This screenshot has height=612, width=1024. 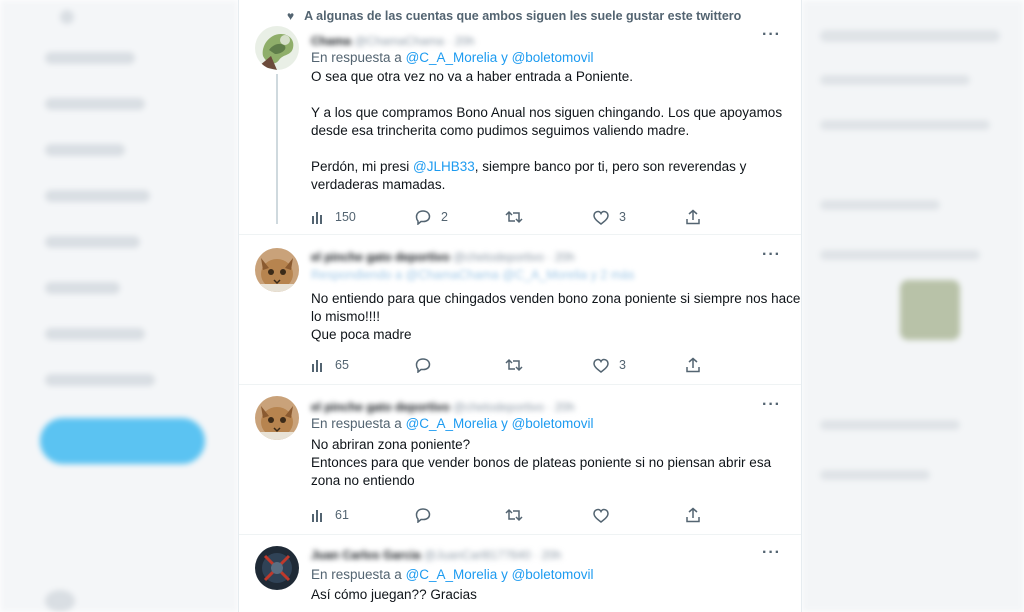 I want to click on views-button: 65, so click(x=330, y=365).